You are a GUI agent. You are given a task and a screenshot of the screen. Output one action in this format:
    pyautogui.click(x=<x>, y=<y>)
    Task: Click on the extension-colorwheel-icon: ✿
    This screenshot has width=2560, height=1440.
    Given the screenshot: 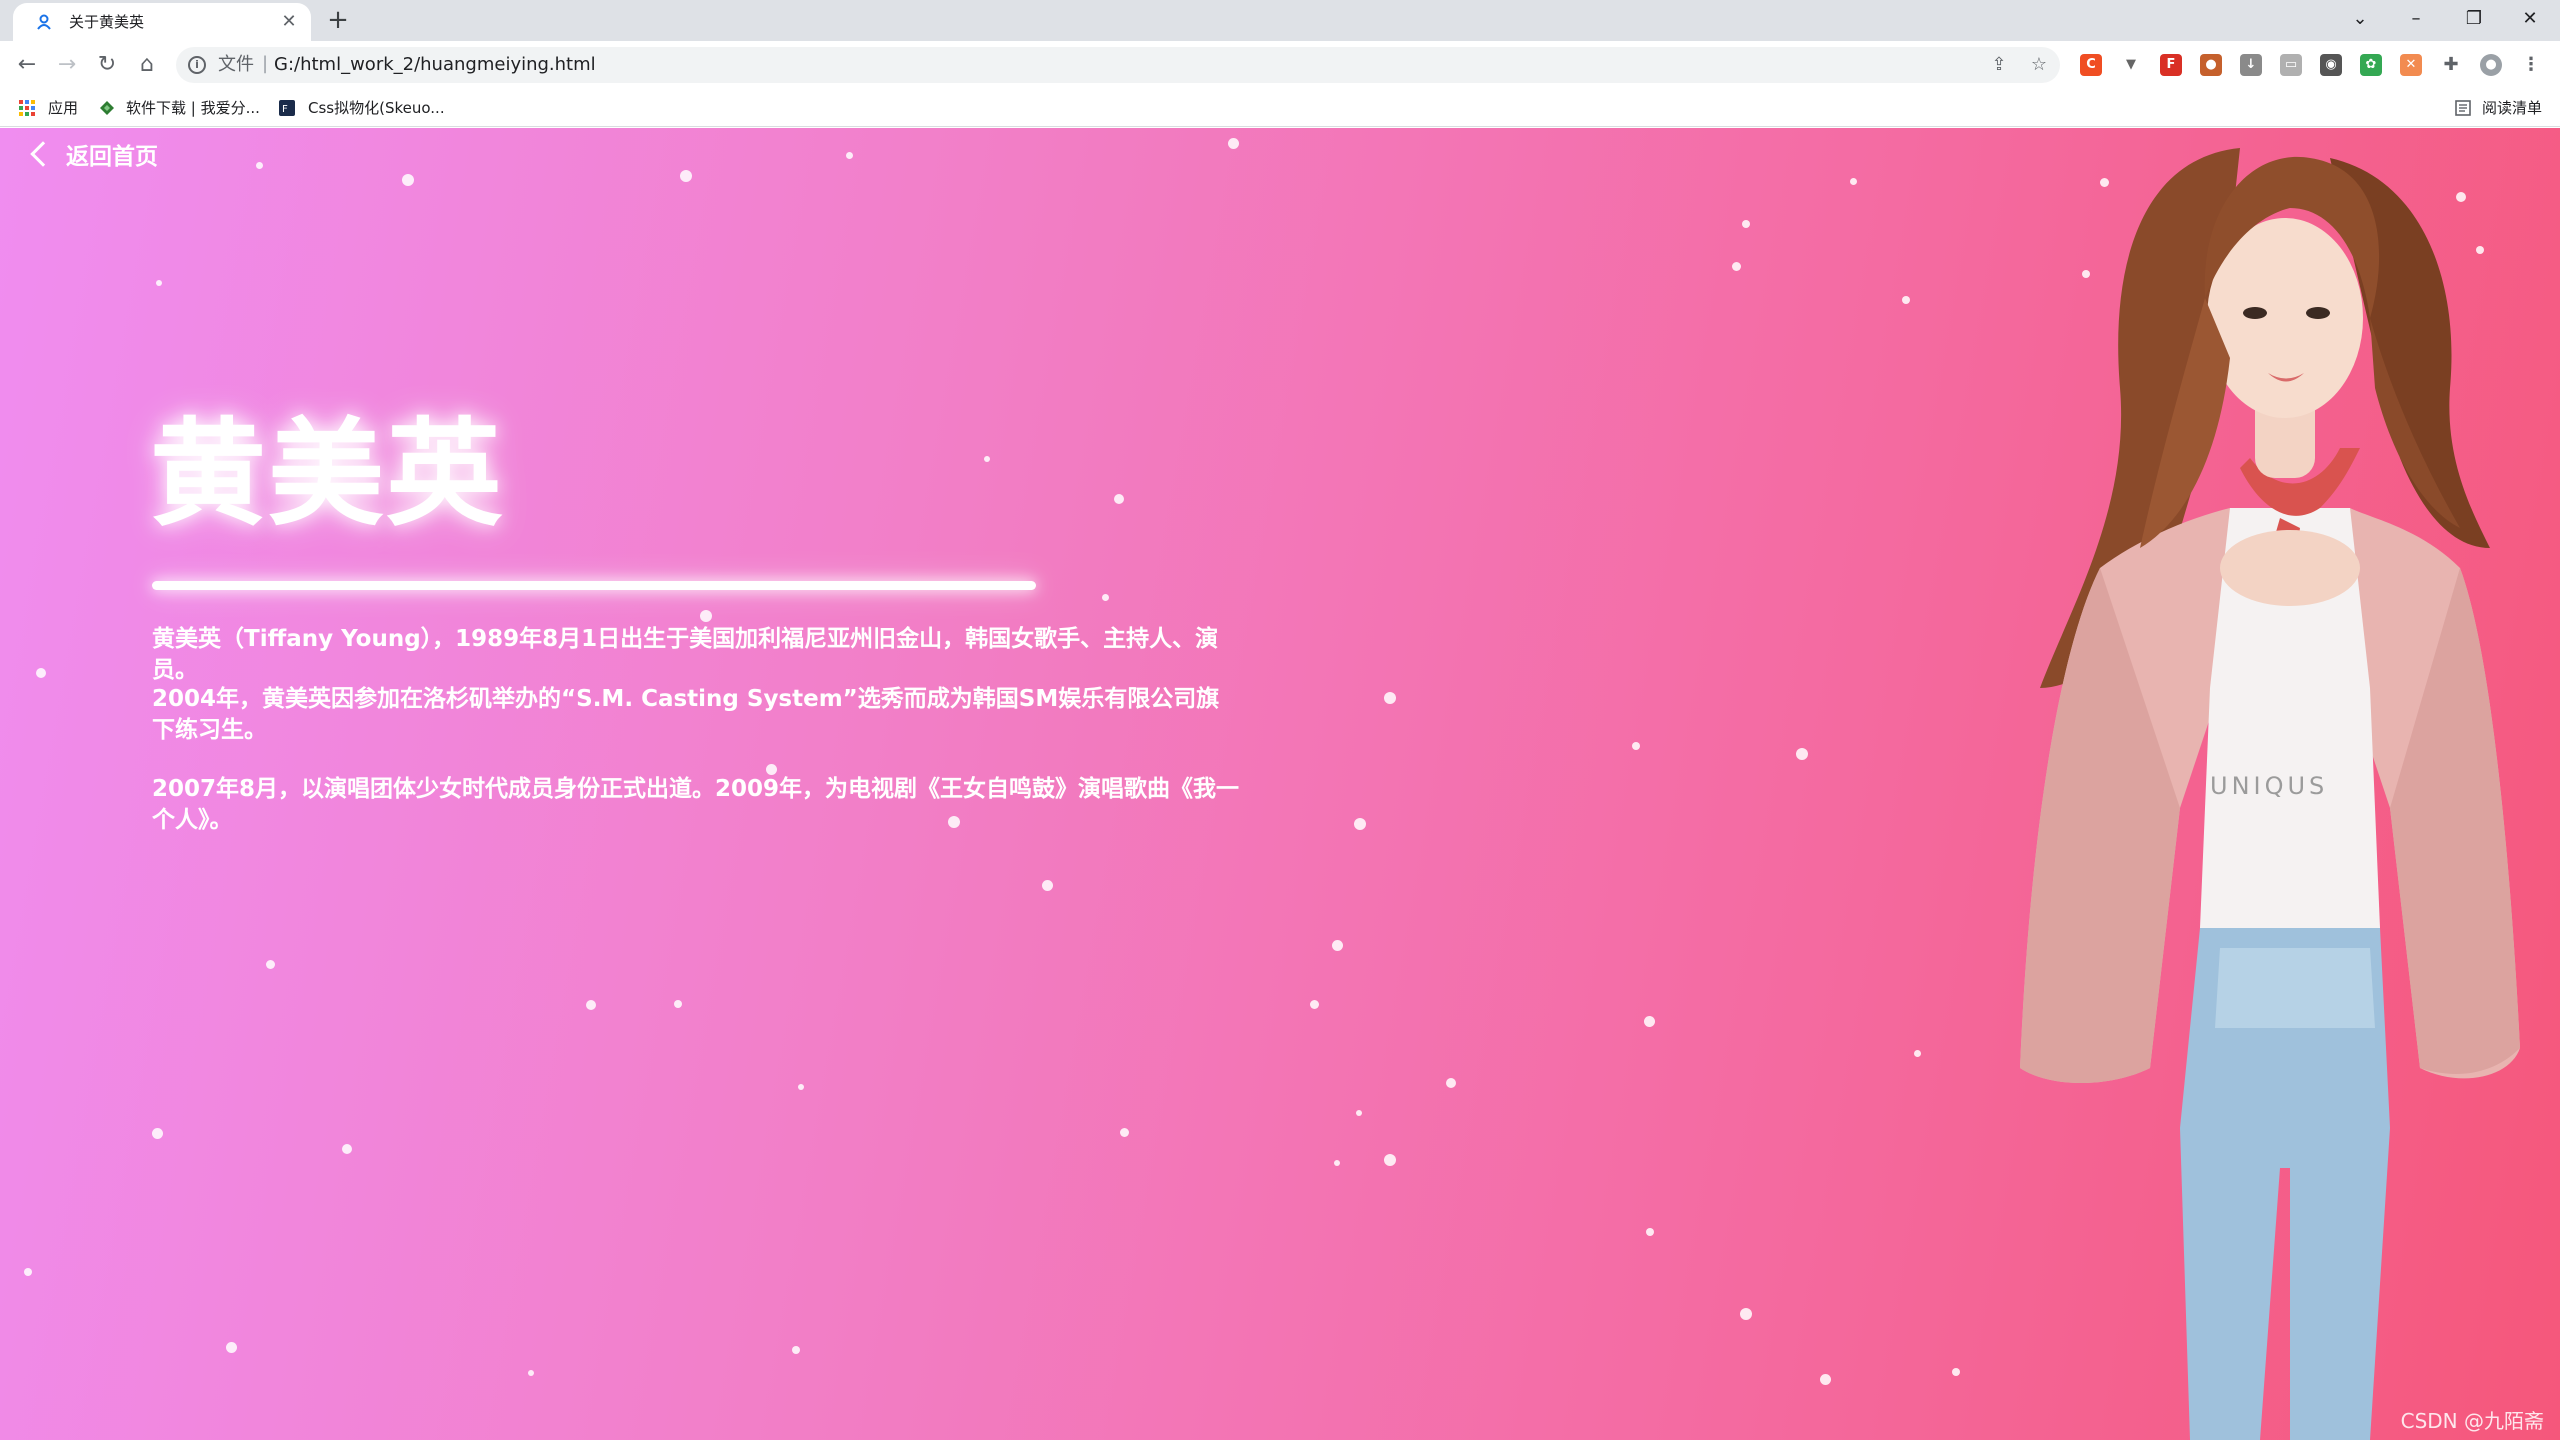 What is the action you would take?
    pyautogui.click(x=2371, y=65)
    